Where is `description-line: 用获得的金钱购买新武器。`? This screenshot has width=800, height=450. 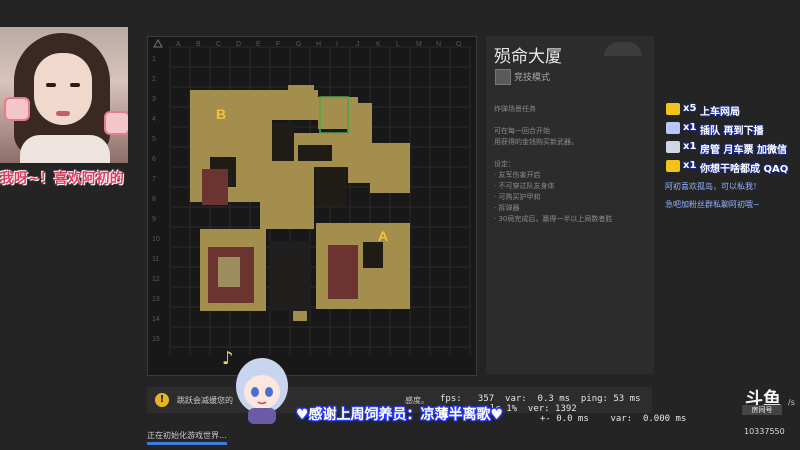 description-line: 用获得的金钱购买新武器。 is located at coordinates (536, 142).